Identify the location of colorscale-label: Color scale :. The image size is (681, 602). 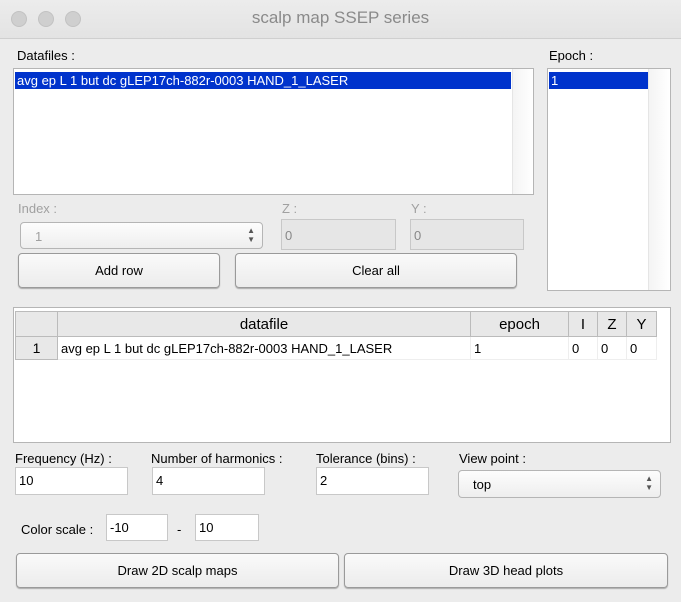
(57, 529).